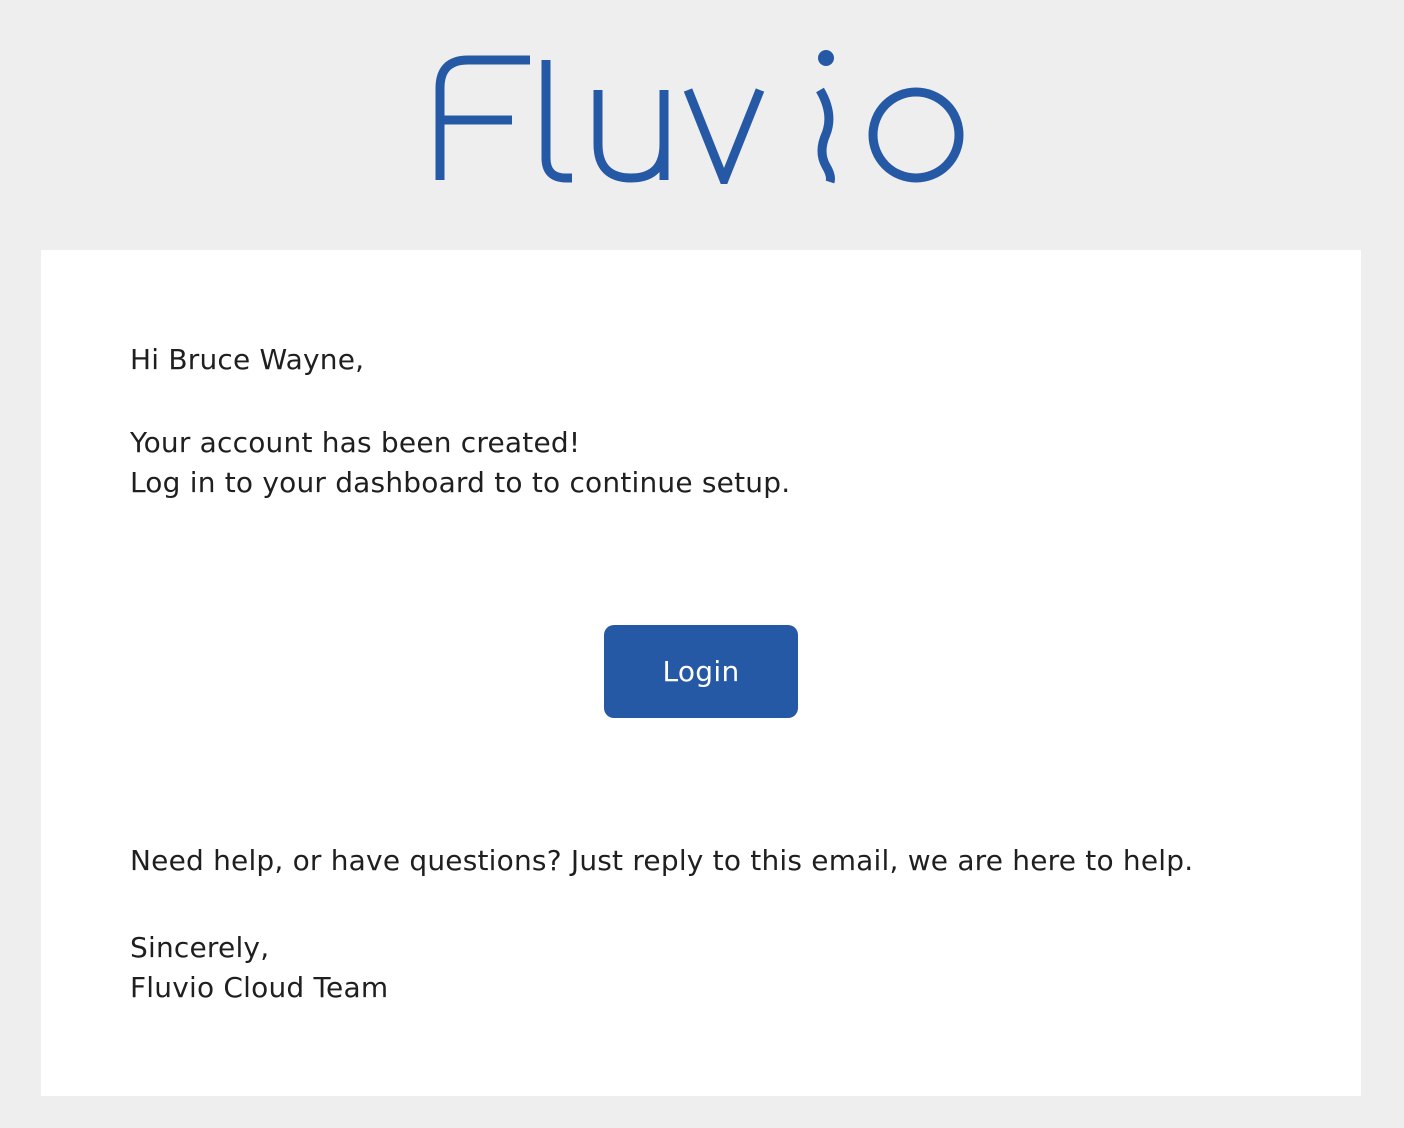 The height and width of the screenshot is (1128, 1404). I want to click on greeting-text: Hi Bruce Wayne,, so click(247, 359).